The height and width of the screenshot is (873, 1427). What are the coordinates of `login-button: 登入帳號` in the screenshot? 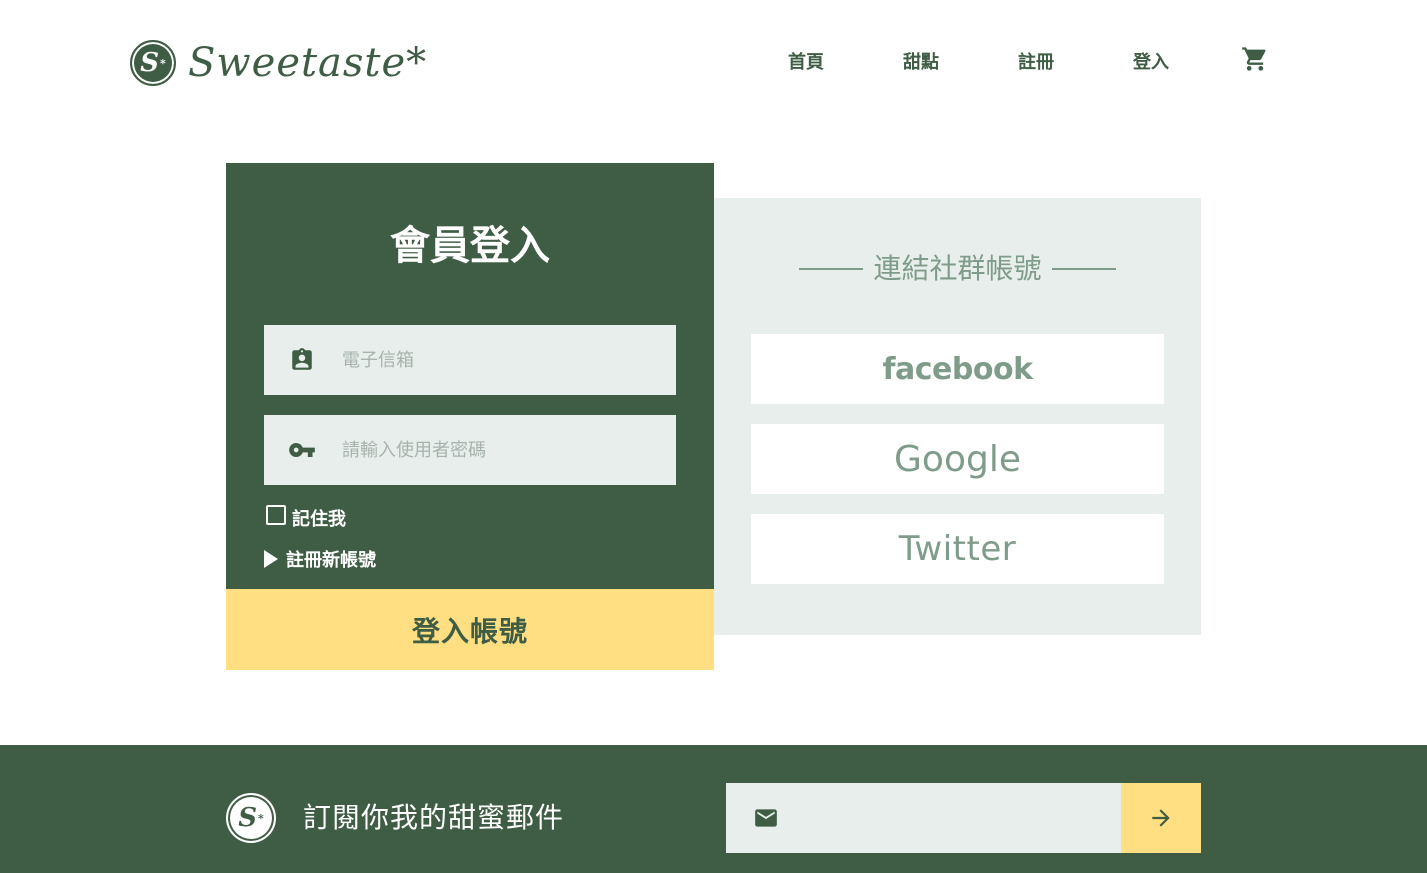 It's located at (470, 629).